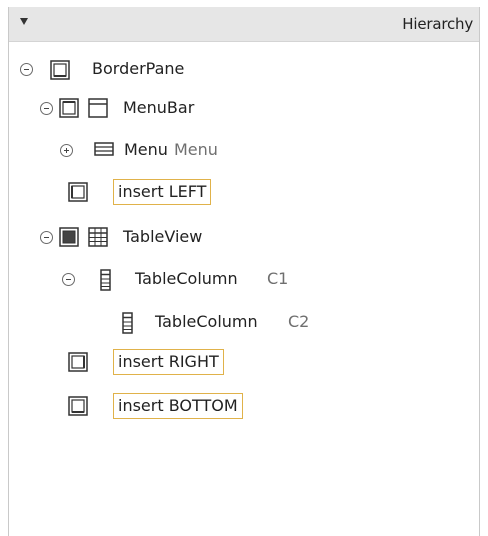  Describe the element at coordinates (146, 149) in the screenshot. I see `tree-item-label: Menu` at that location.